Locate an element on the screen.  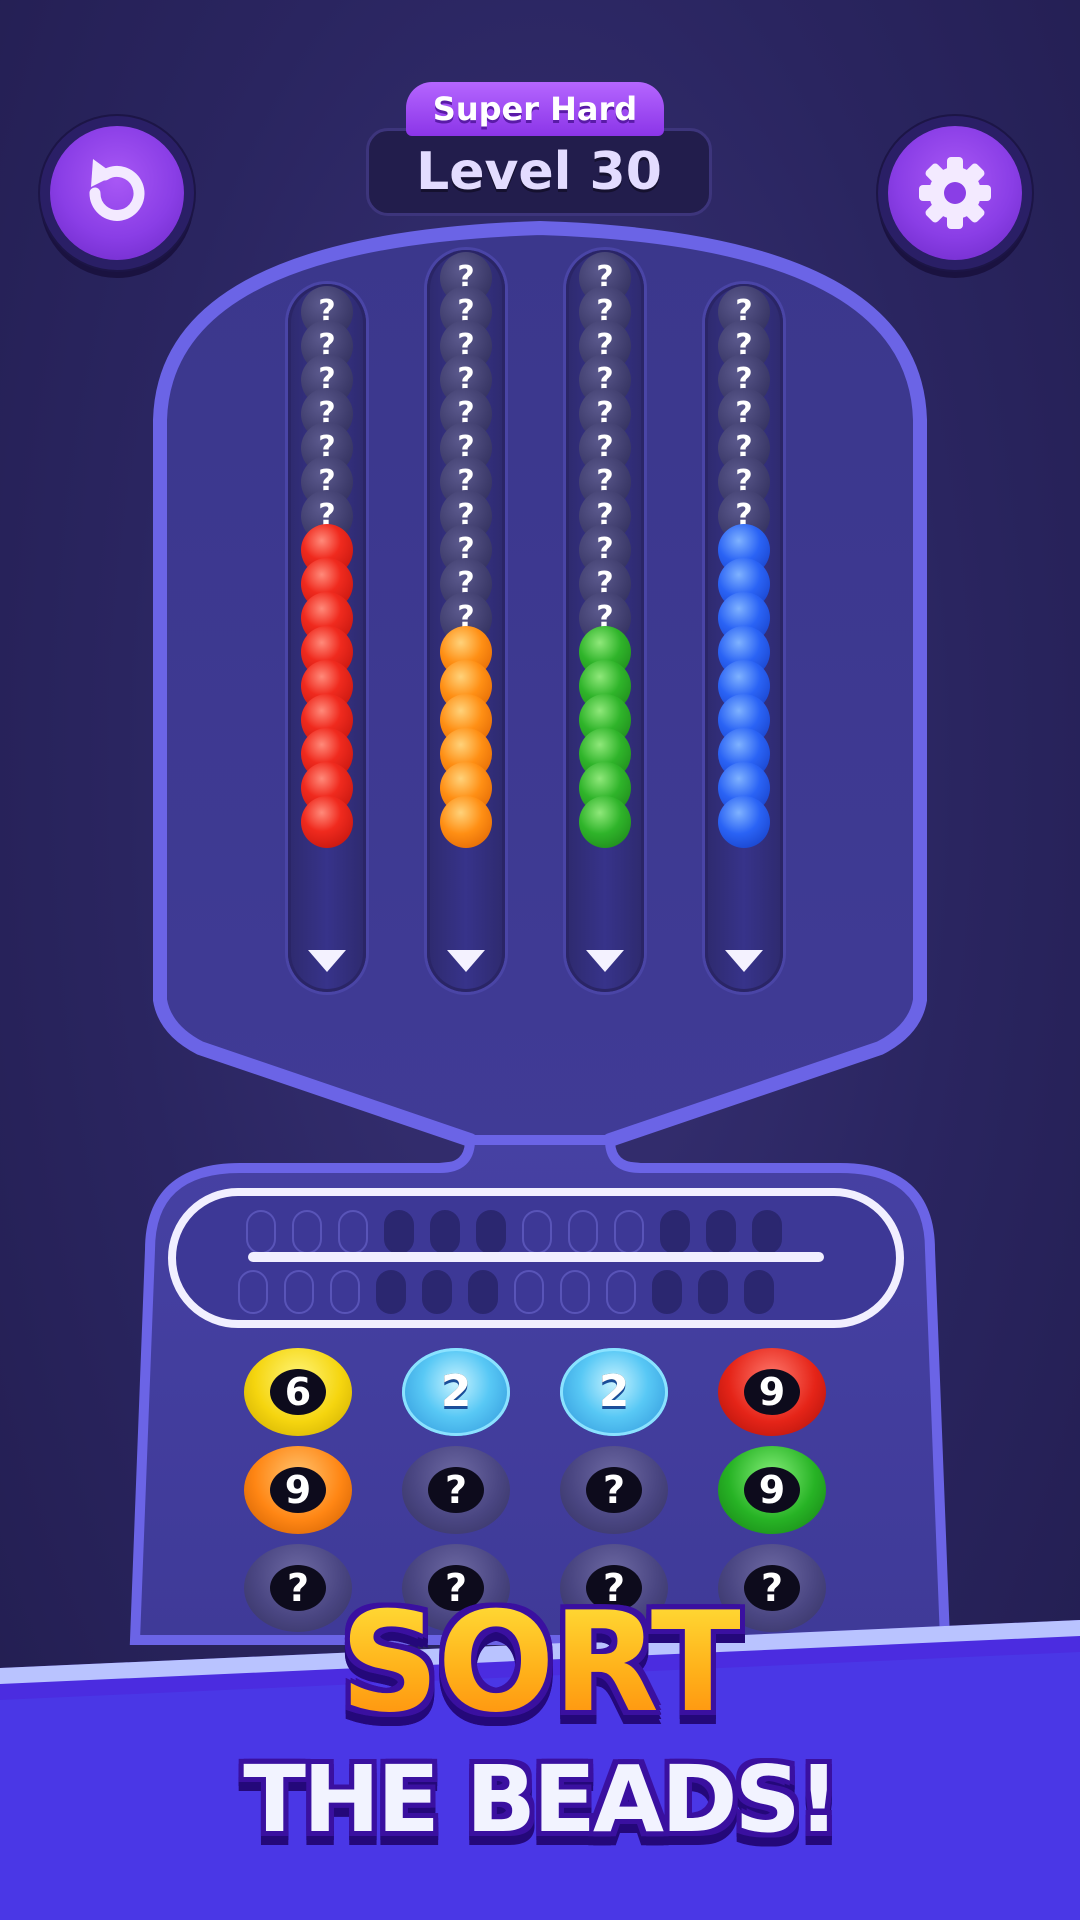
orange-token: 9 is located at coordinates (298, 1490).